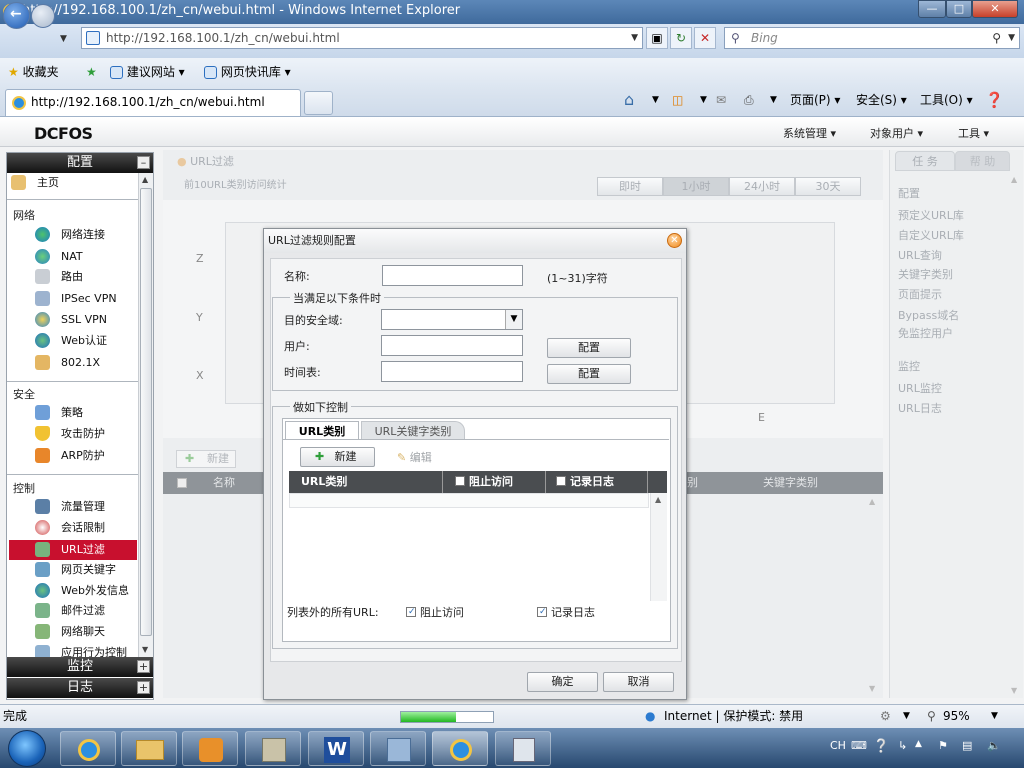 The width and height of the screenshot is (1024, 768). Describe the element at coordinates (562, 682) in the screenshot. I see `ok-button: 确定` at that location.